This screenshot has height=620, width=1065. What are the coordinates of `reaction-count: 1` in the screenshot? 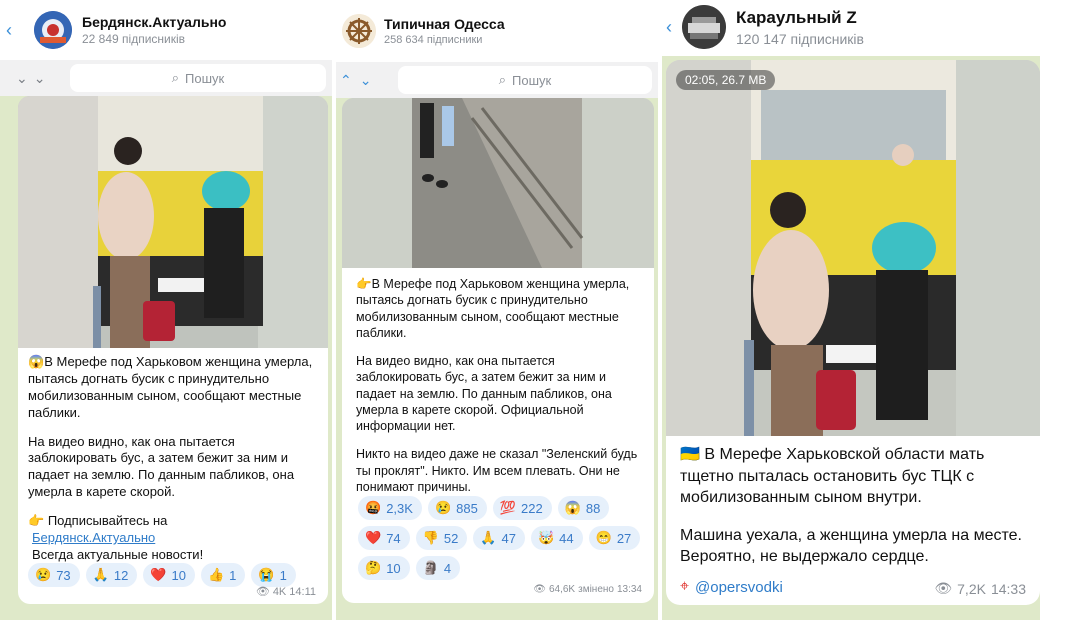 It's located at (233, 575).